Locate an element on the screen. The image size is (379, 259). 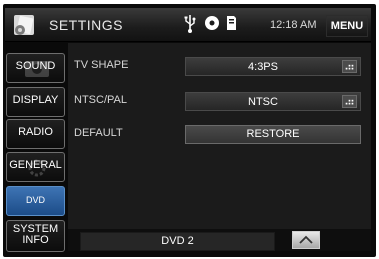
restore-button: RESTORE is located at coordinates (273, 134).